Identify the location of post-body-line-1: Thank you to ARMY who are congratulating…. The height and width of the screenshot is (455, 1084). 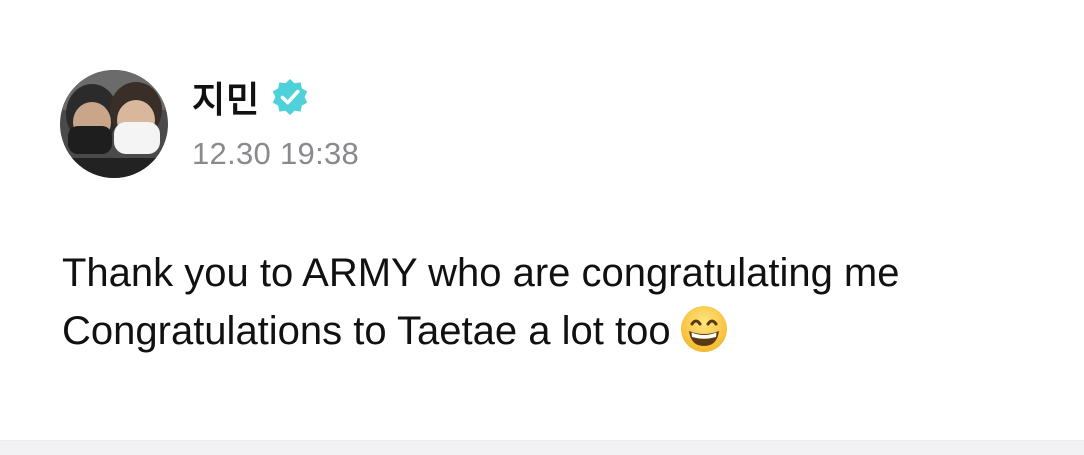
(481, 273).